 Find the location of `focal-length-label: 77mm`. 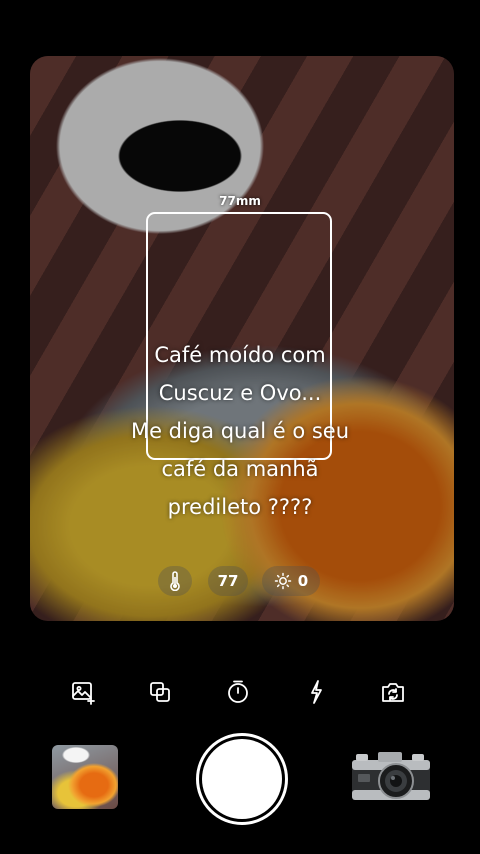

focal-length-label: 77mm is located at coordinates (240, 201).